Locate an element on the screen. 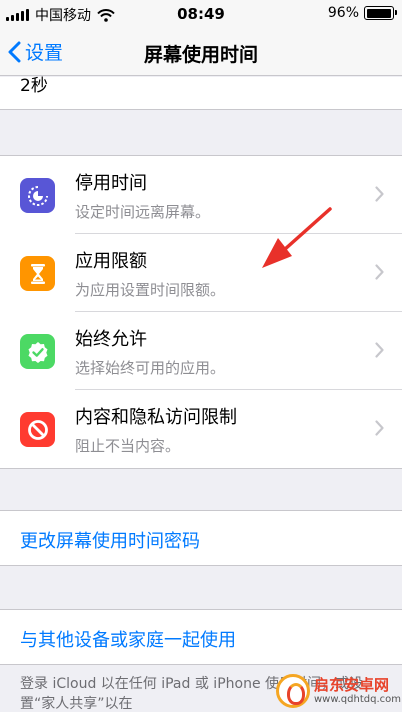 The image size is (402, 712). watermark-logo-icon is located at coordinates (293, 691).